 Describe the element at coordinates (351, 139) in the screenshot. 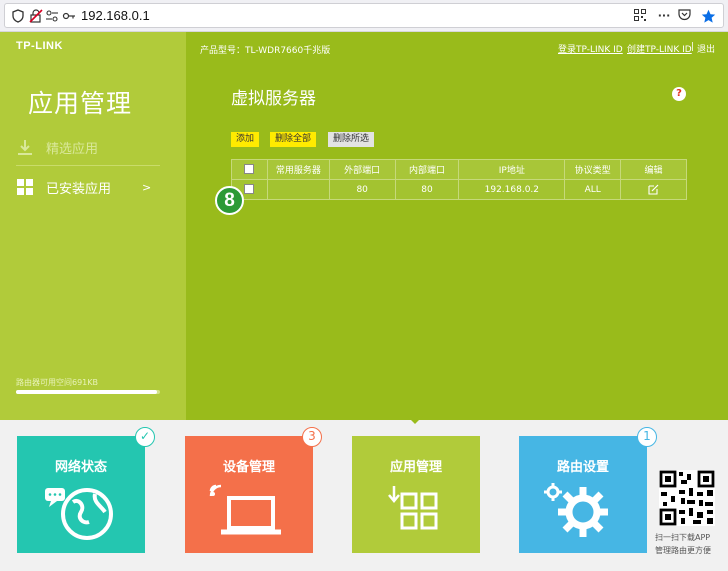

I see `delete-selected-button: 删除所选` at that location.